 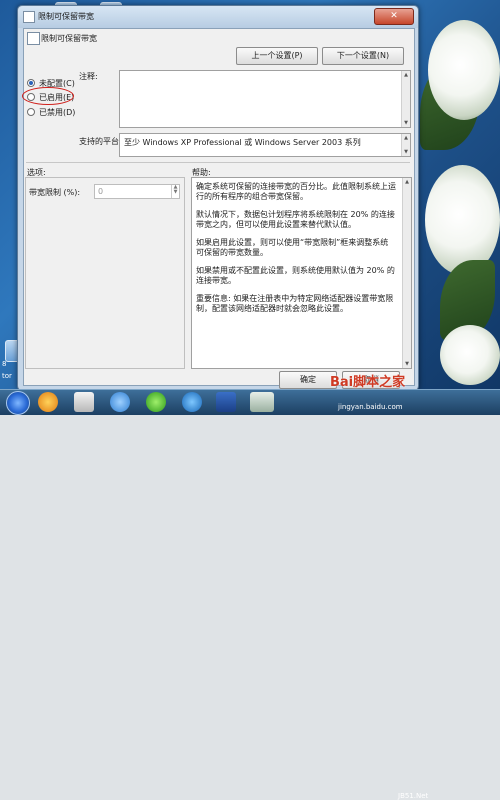 What do you see at coordinates (218, 17) in the screenshot?
I see `title-bar: 限制可保留带宽 ✕` at bounding box center [218, 17].